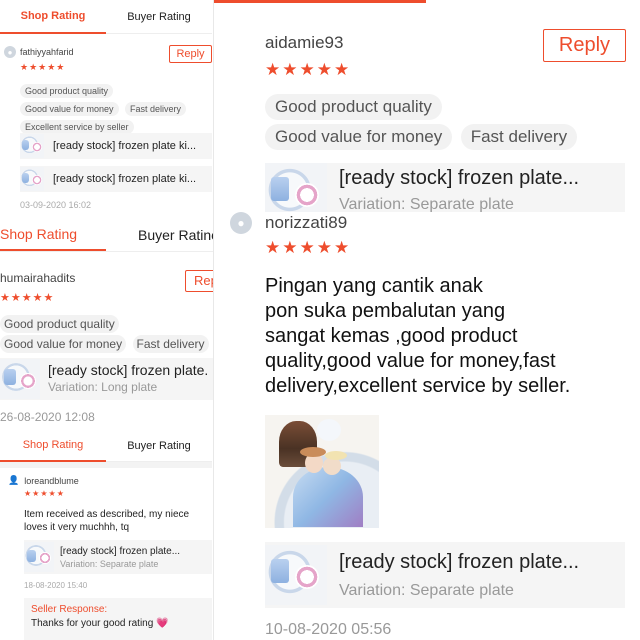 This screenshot has width=640, height=640. Describe the element at coordinates (103, 387) in the screenshot. I see `product-variation: Variation: Long plate` at that location.